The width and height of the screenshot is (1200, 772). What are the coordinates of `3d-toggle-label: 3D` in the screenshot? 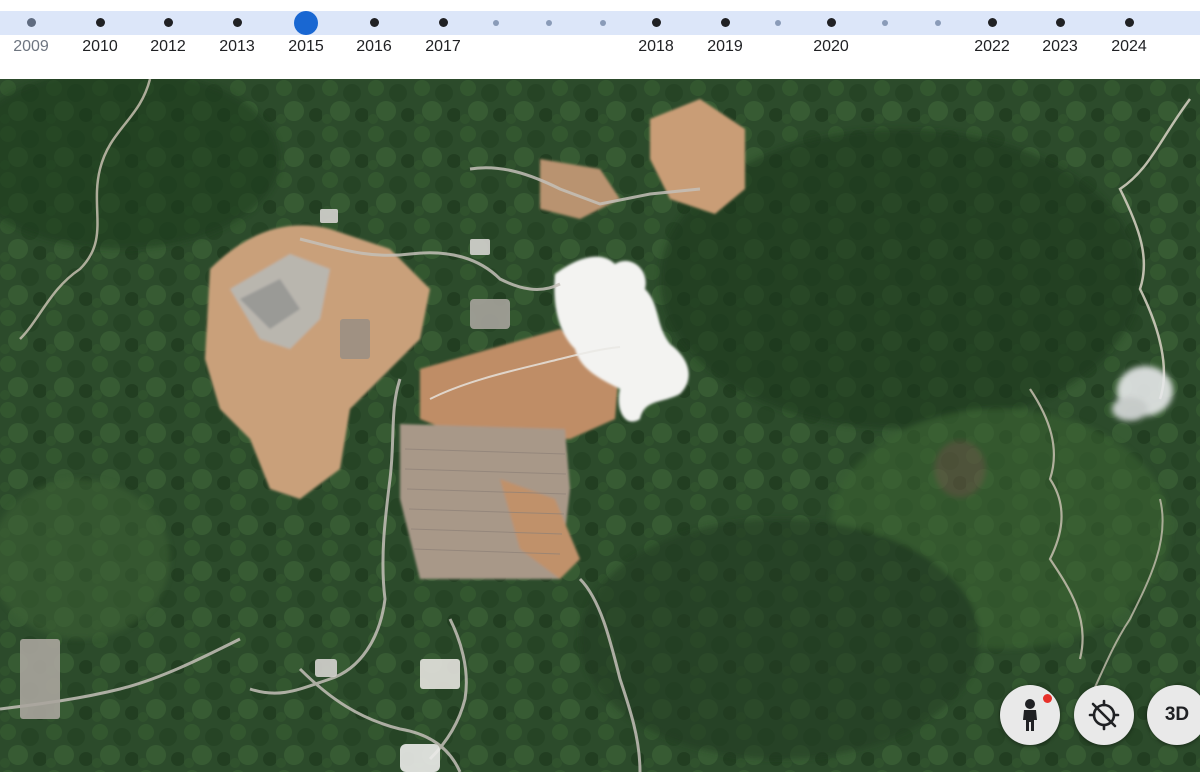 It's located at (1177, 714).